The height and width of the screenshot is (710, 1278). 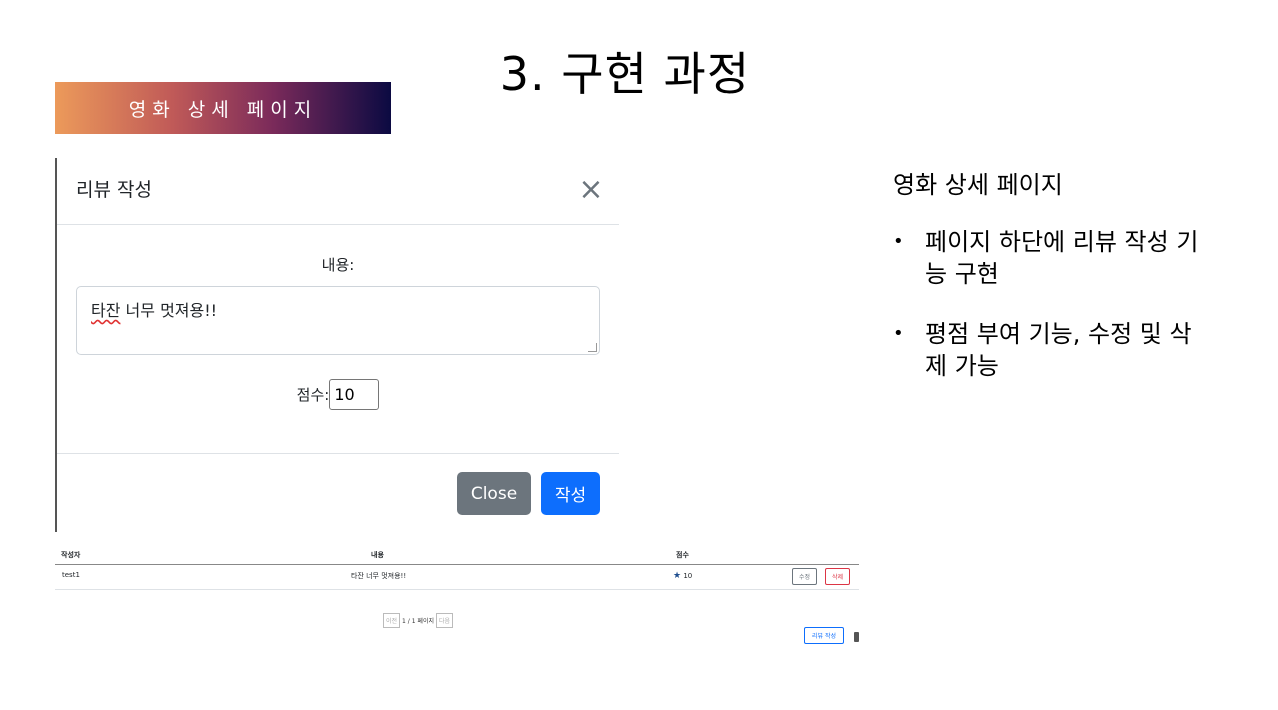 I want to click on cropped-button, so click(x=856, y=637).